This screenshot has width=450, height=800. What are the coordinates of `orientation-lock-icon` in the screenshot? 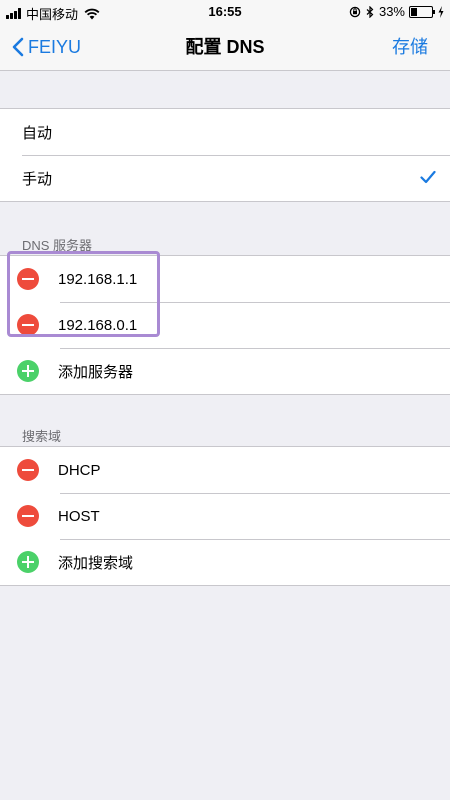 It's located at (355, 12).